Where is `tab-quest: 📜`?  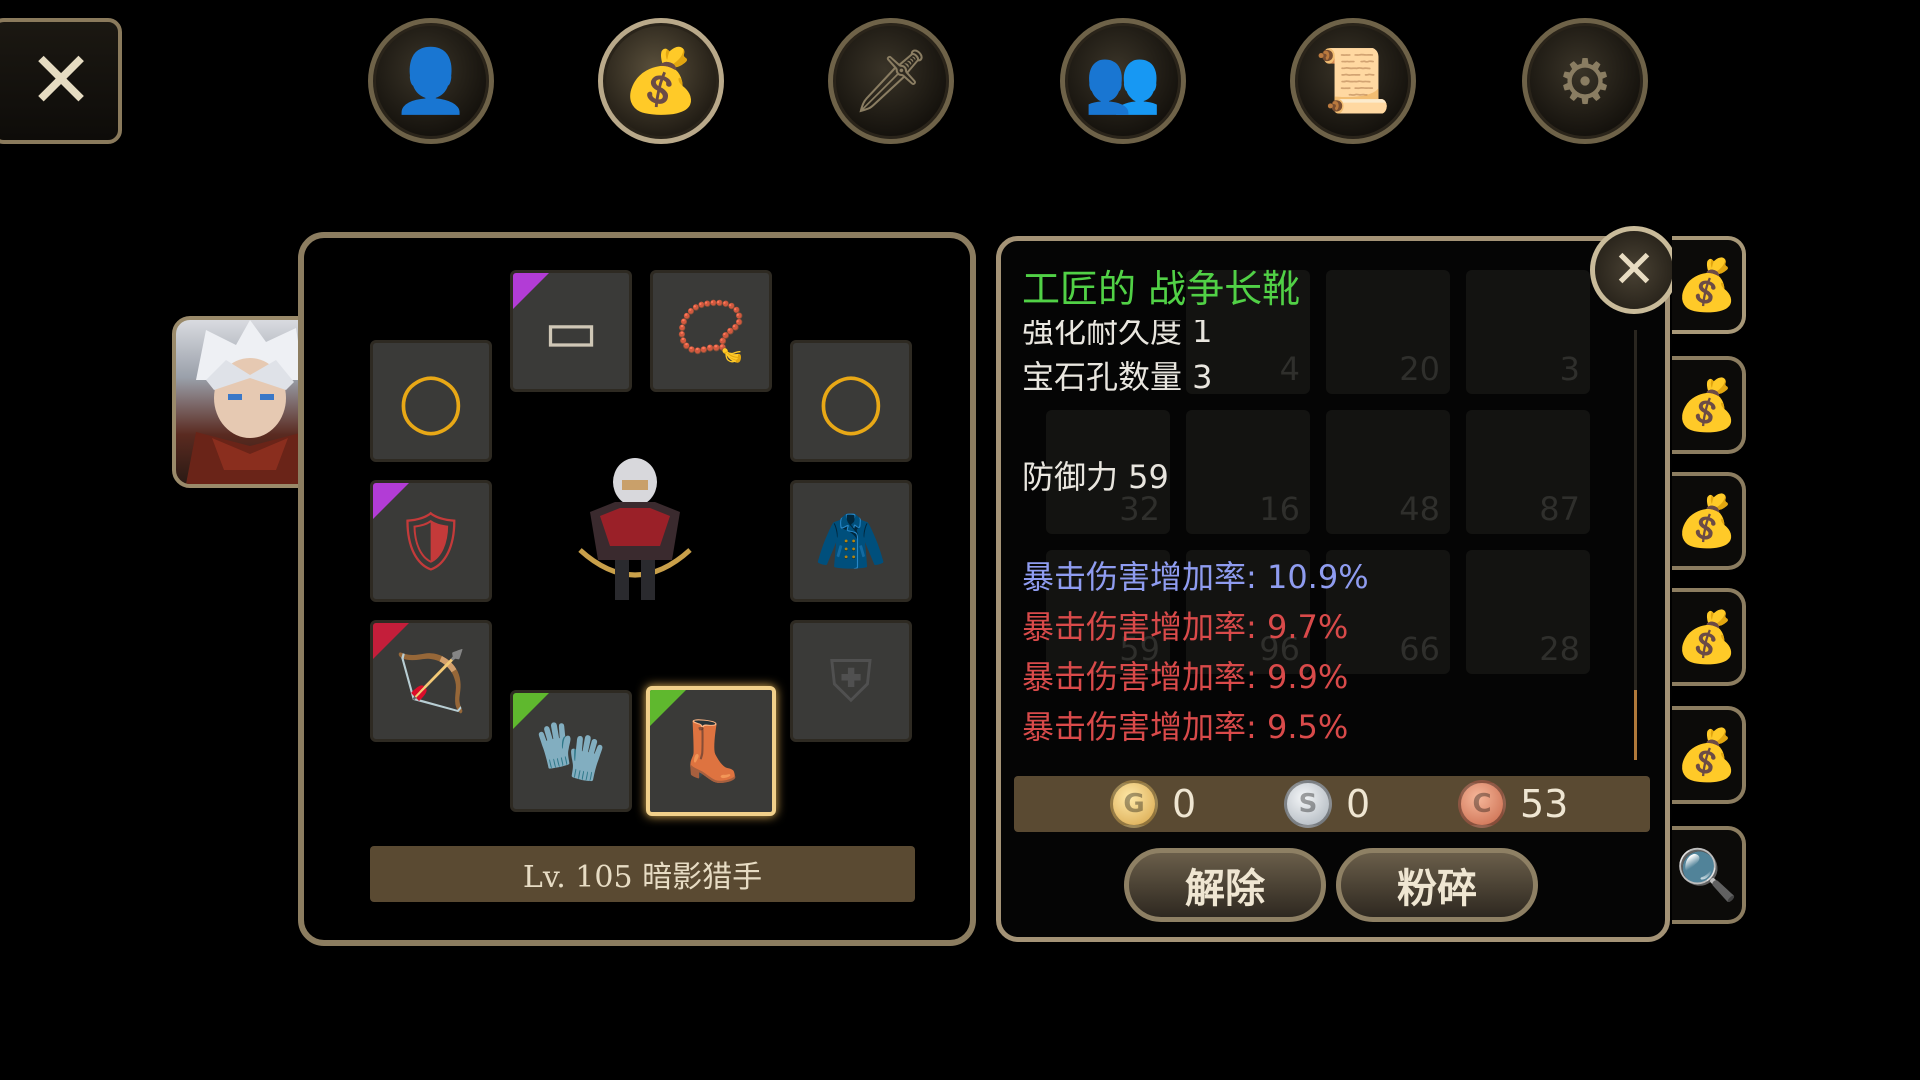
tab-quest: 📜 is located at coordinates (1353, 81).